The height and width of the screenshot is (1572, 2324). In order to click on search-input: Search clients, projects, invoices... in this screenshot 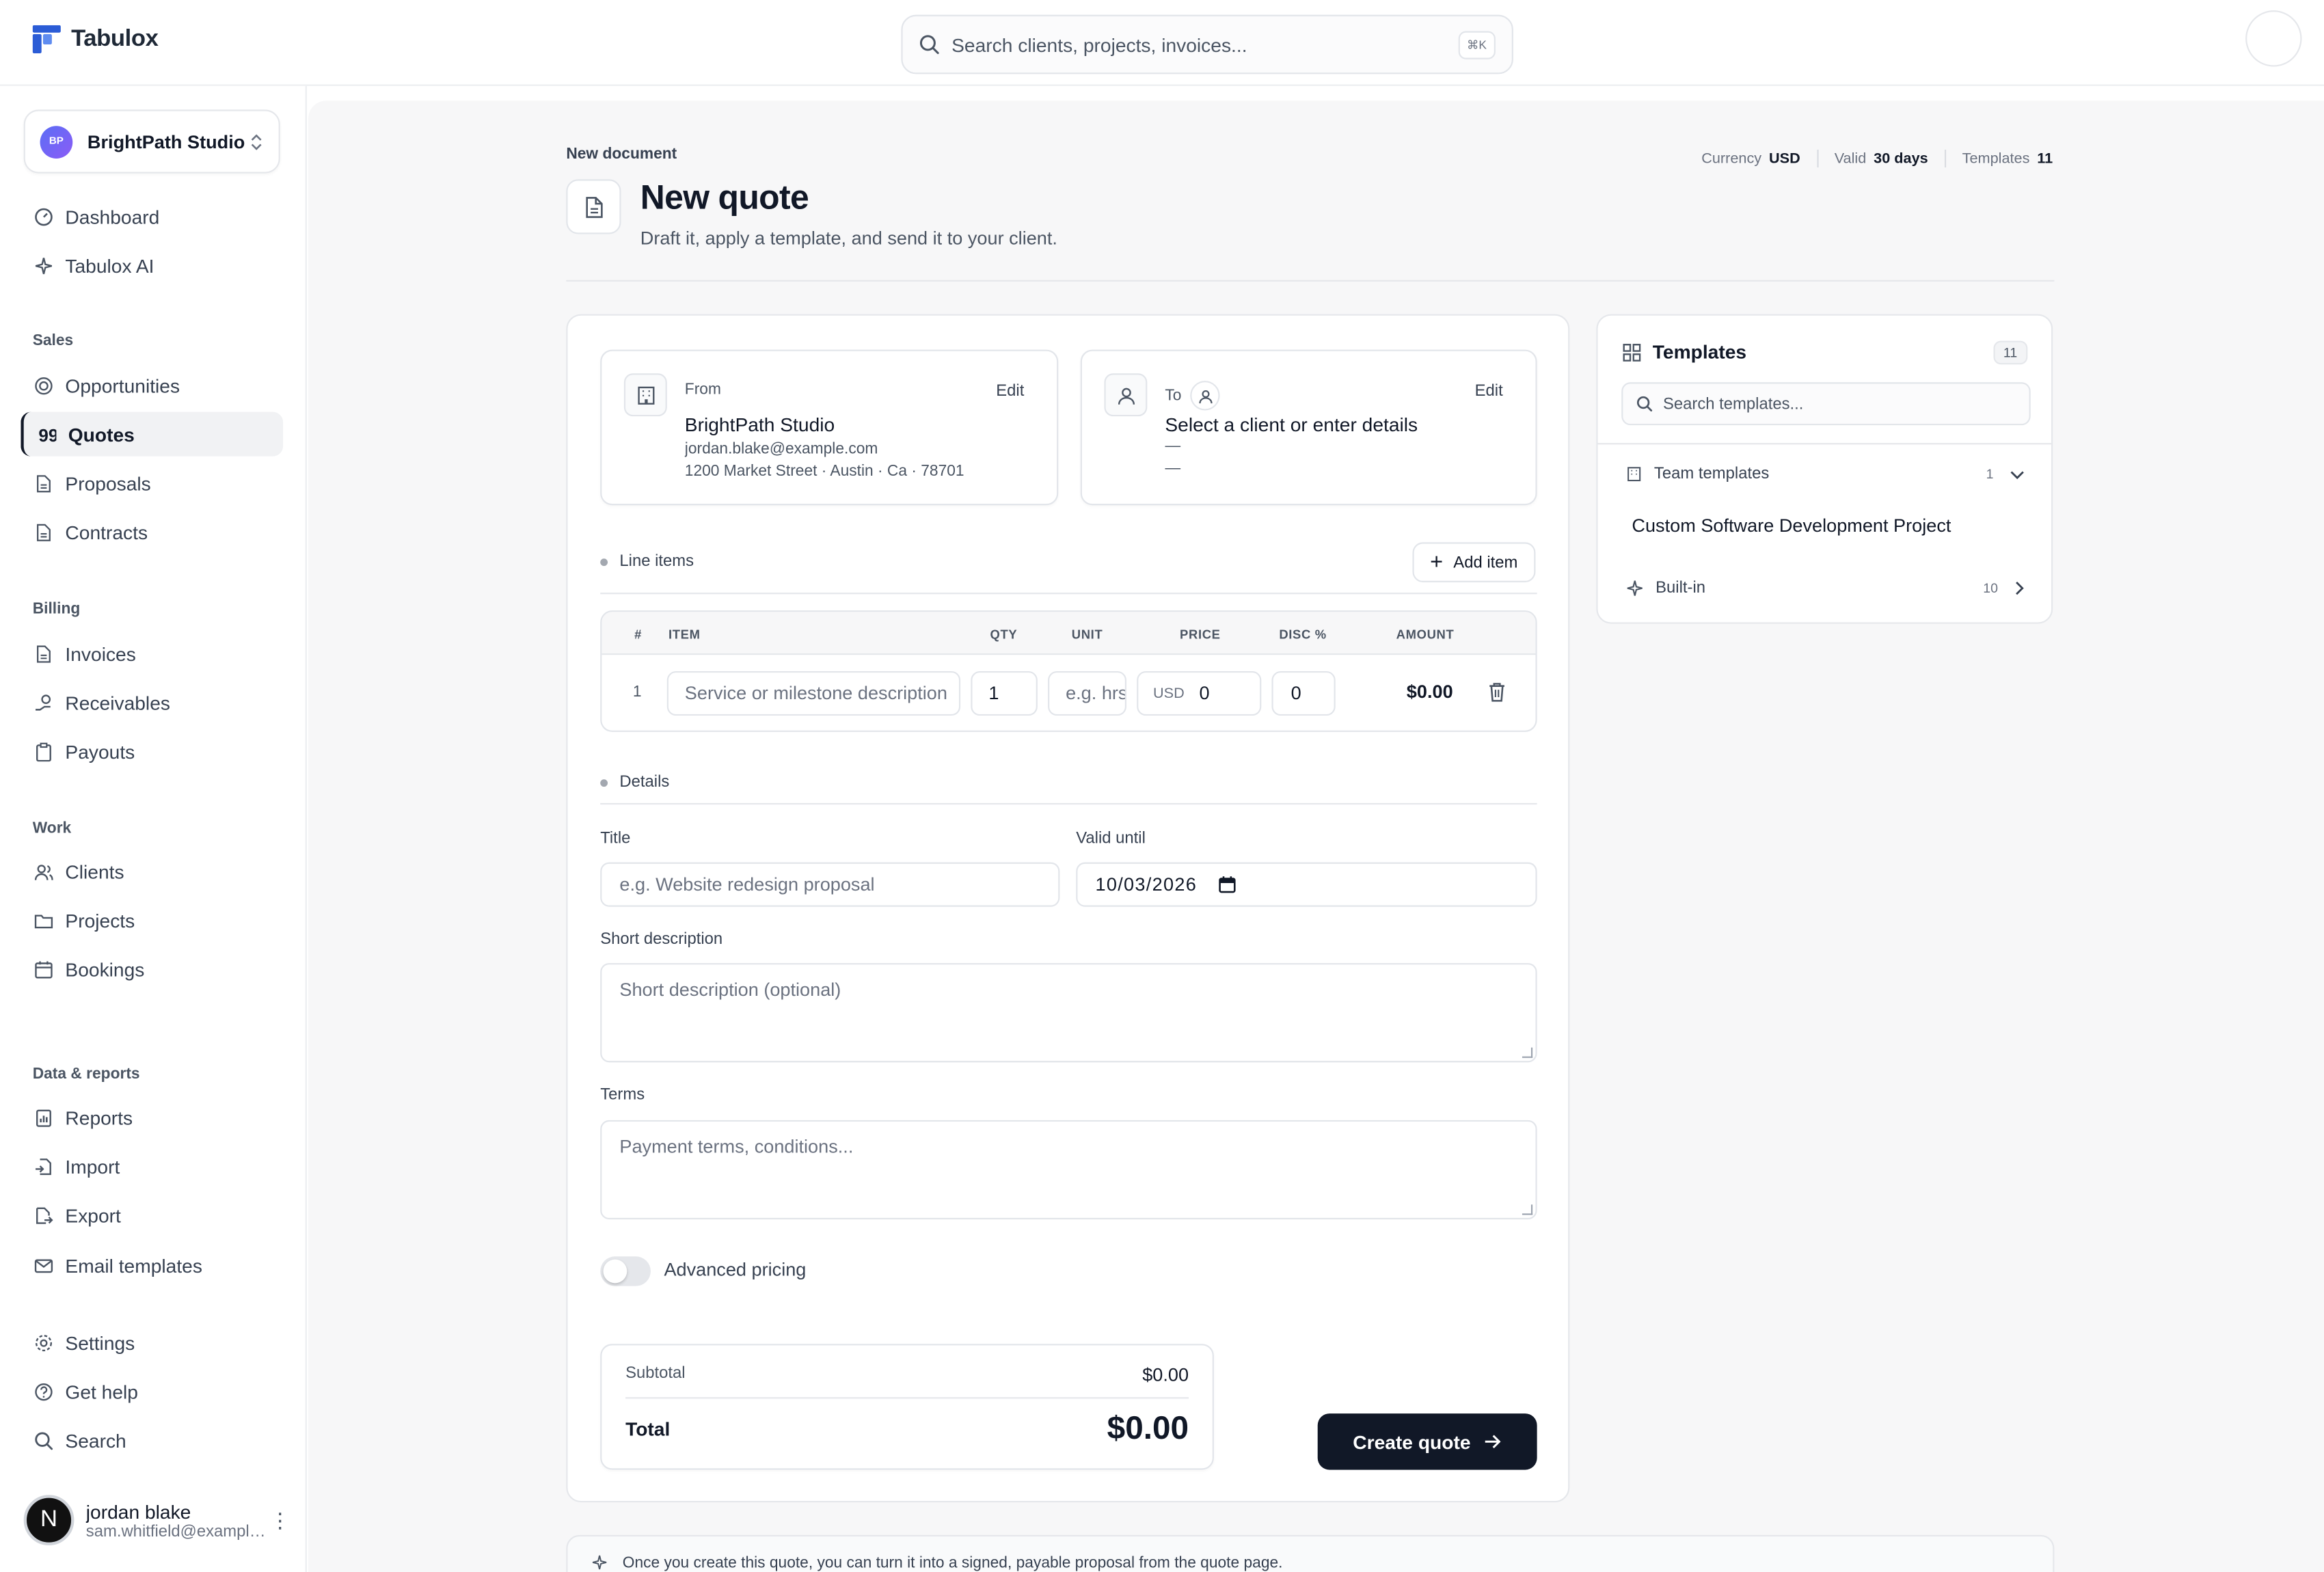, I will do `click(1204, 44)`.